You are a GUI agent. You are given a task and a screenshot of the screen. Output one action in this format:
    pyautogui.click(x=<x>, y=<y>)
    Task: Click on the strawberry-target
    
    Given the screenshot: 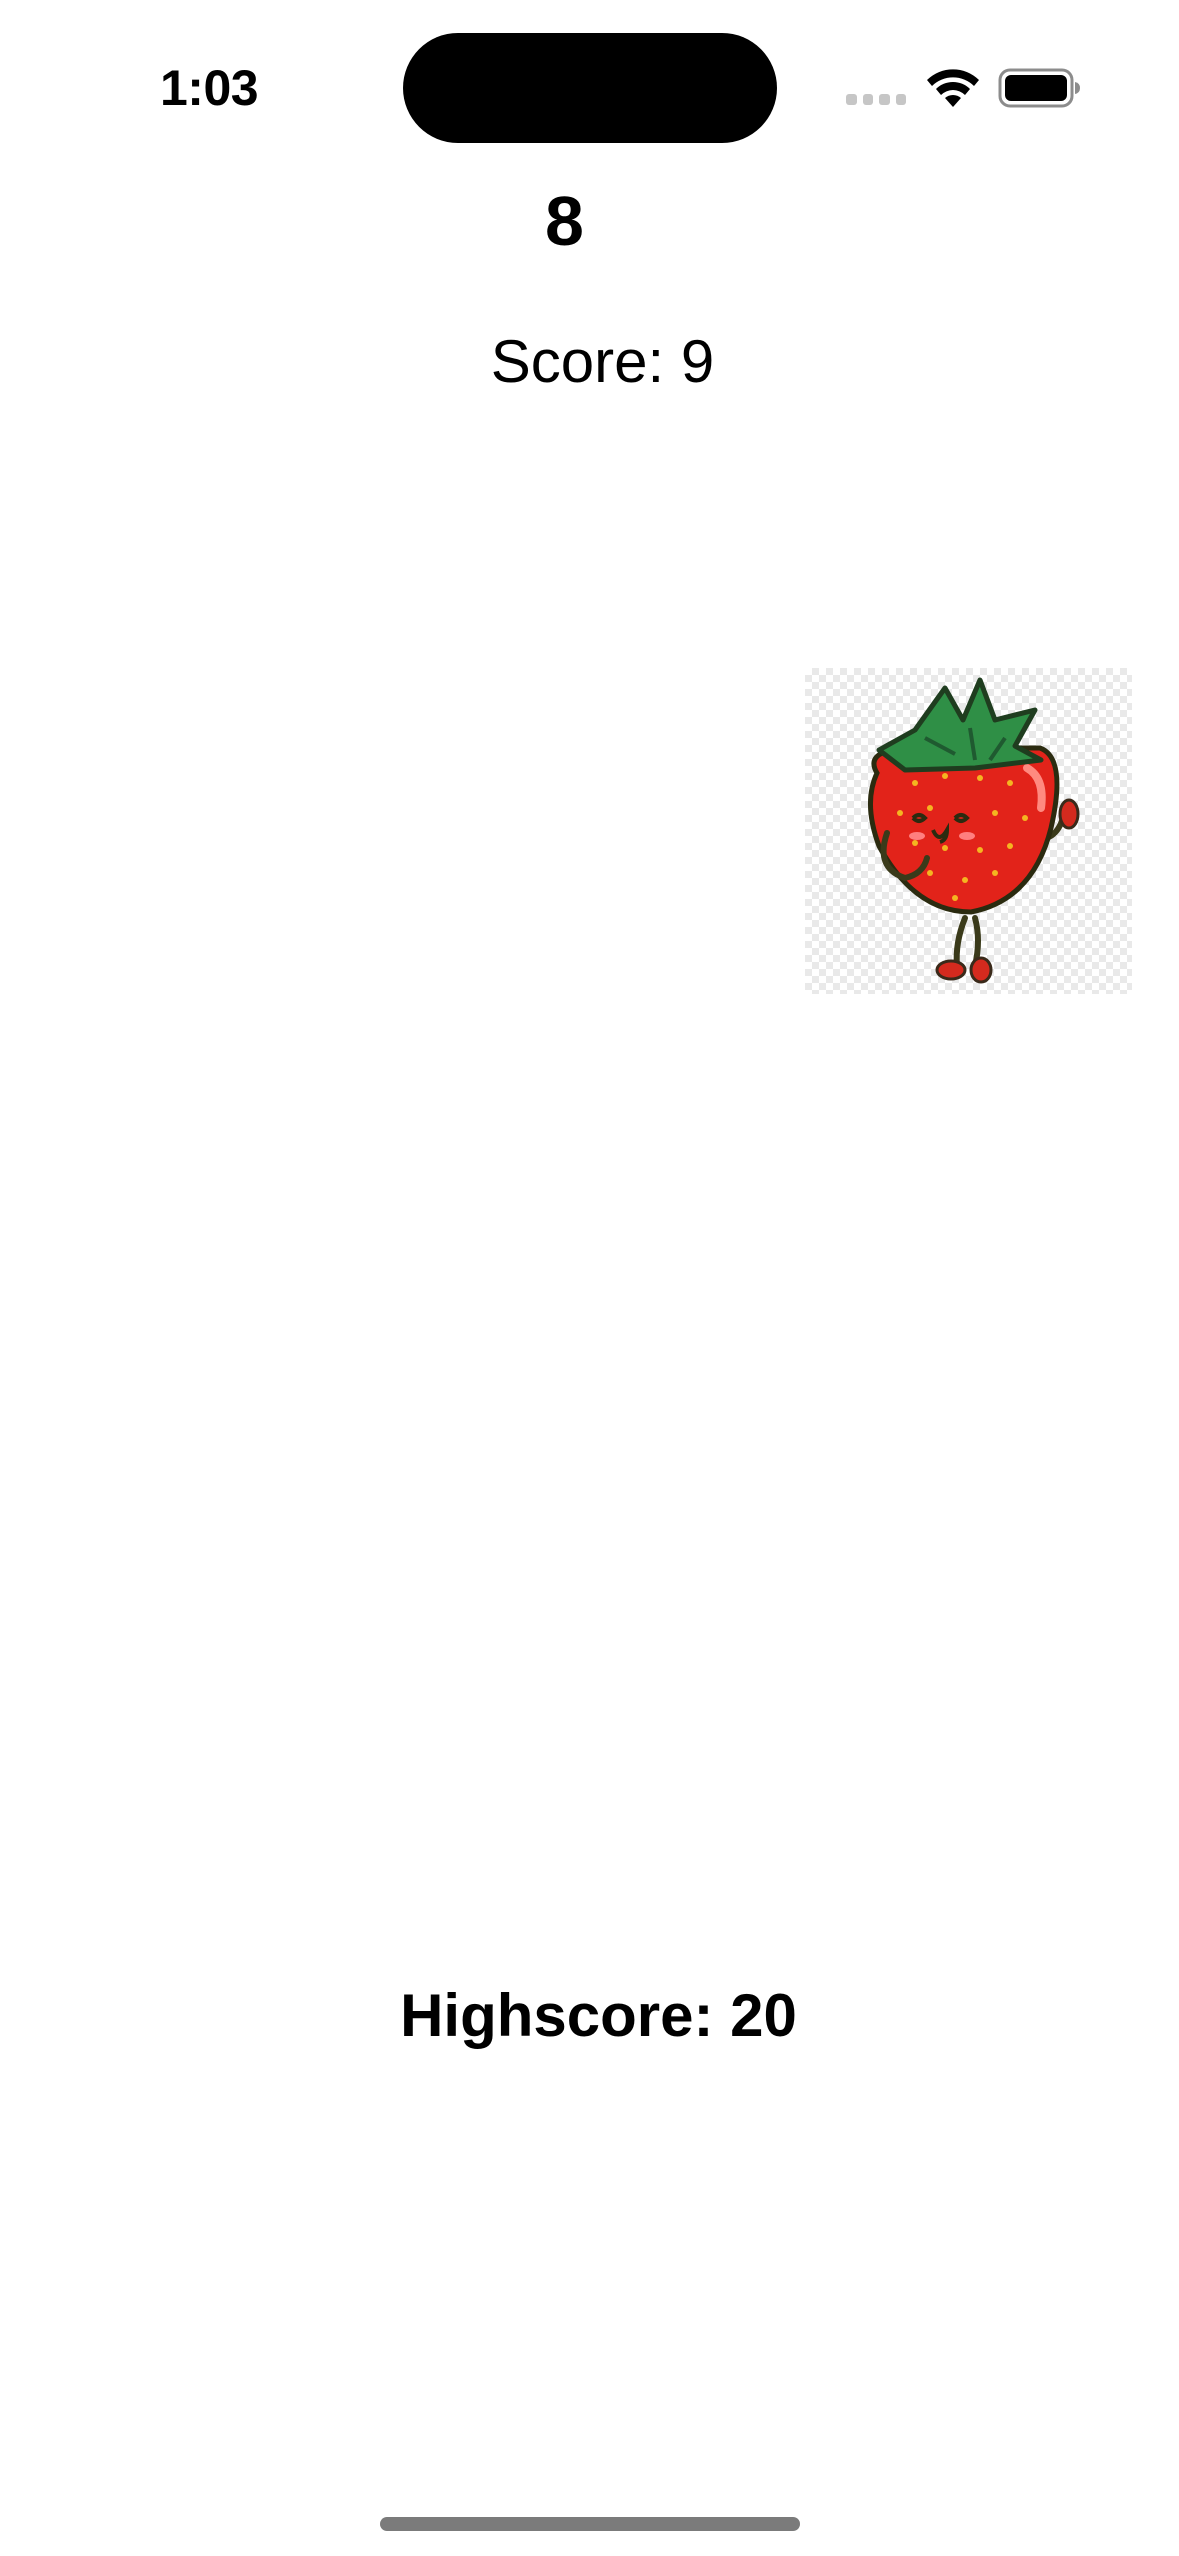 What is the action you would take?
    pyautogui.click(x=968, y=831)
    